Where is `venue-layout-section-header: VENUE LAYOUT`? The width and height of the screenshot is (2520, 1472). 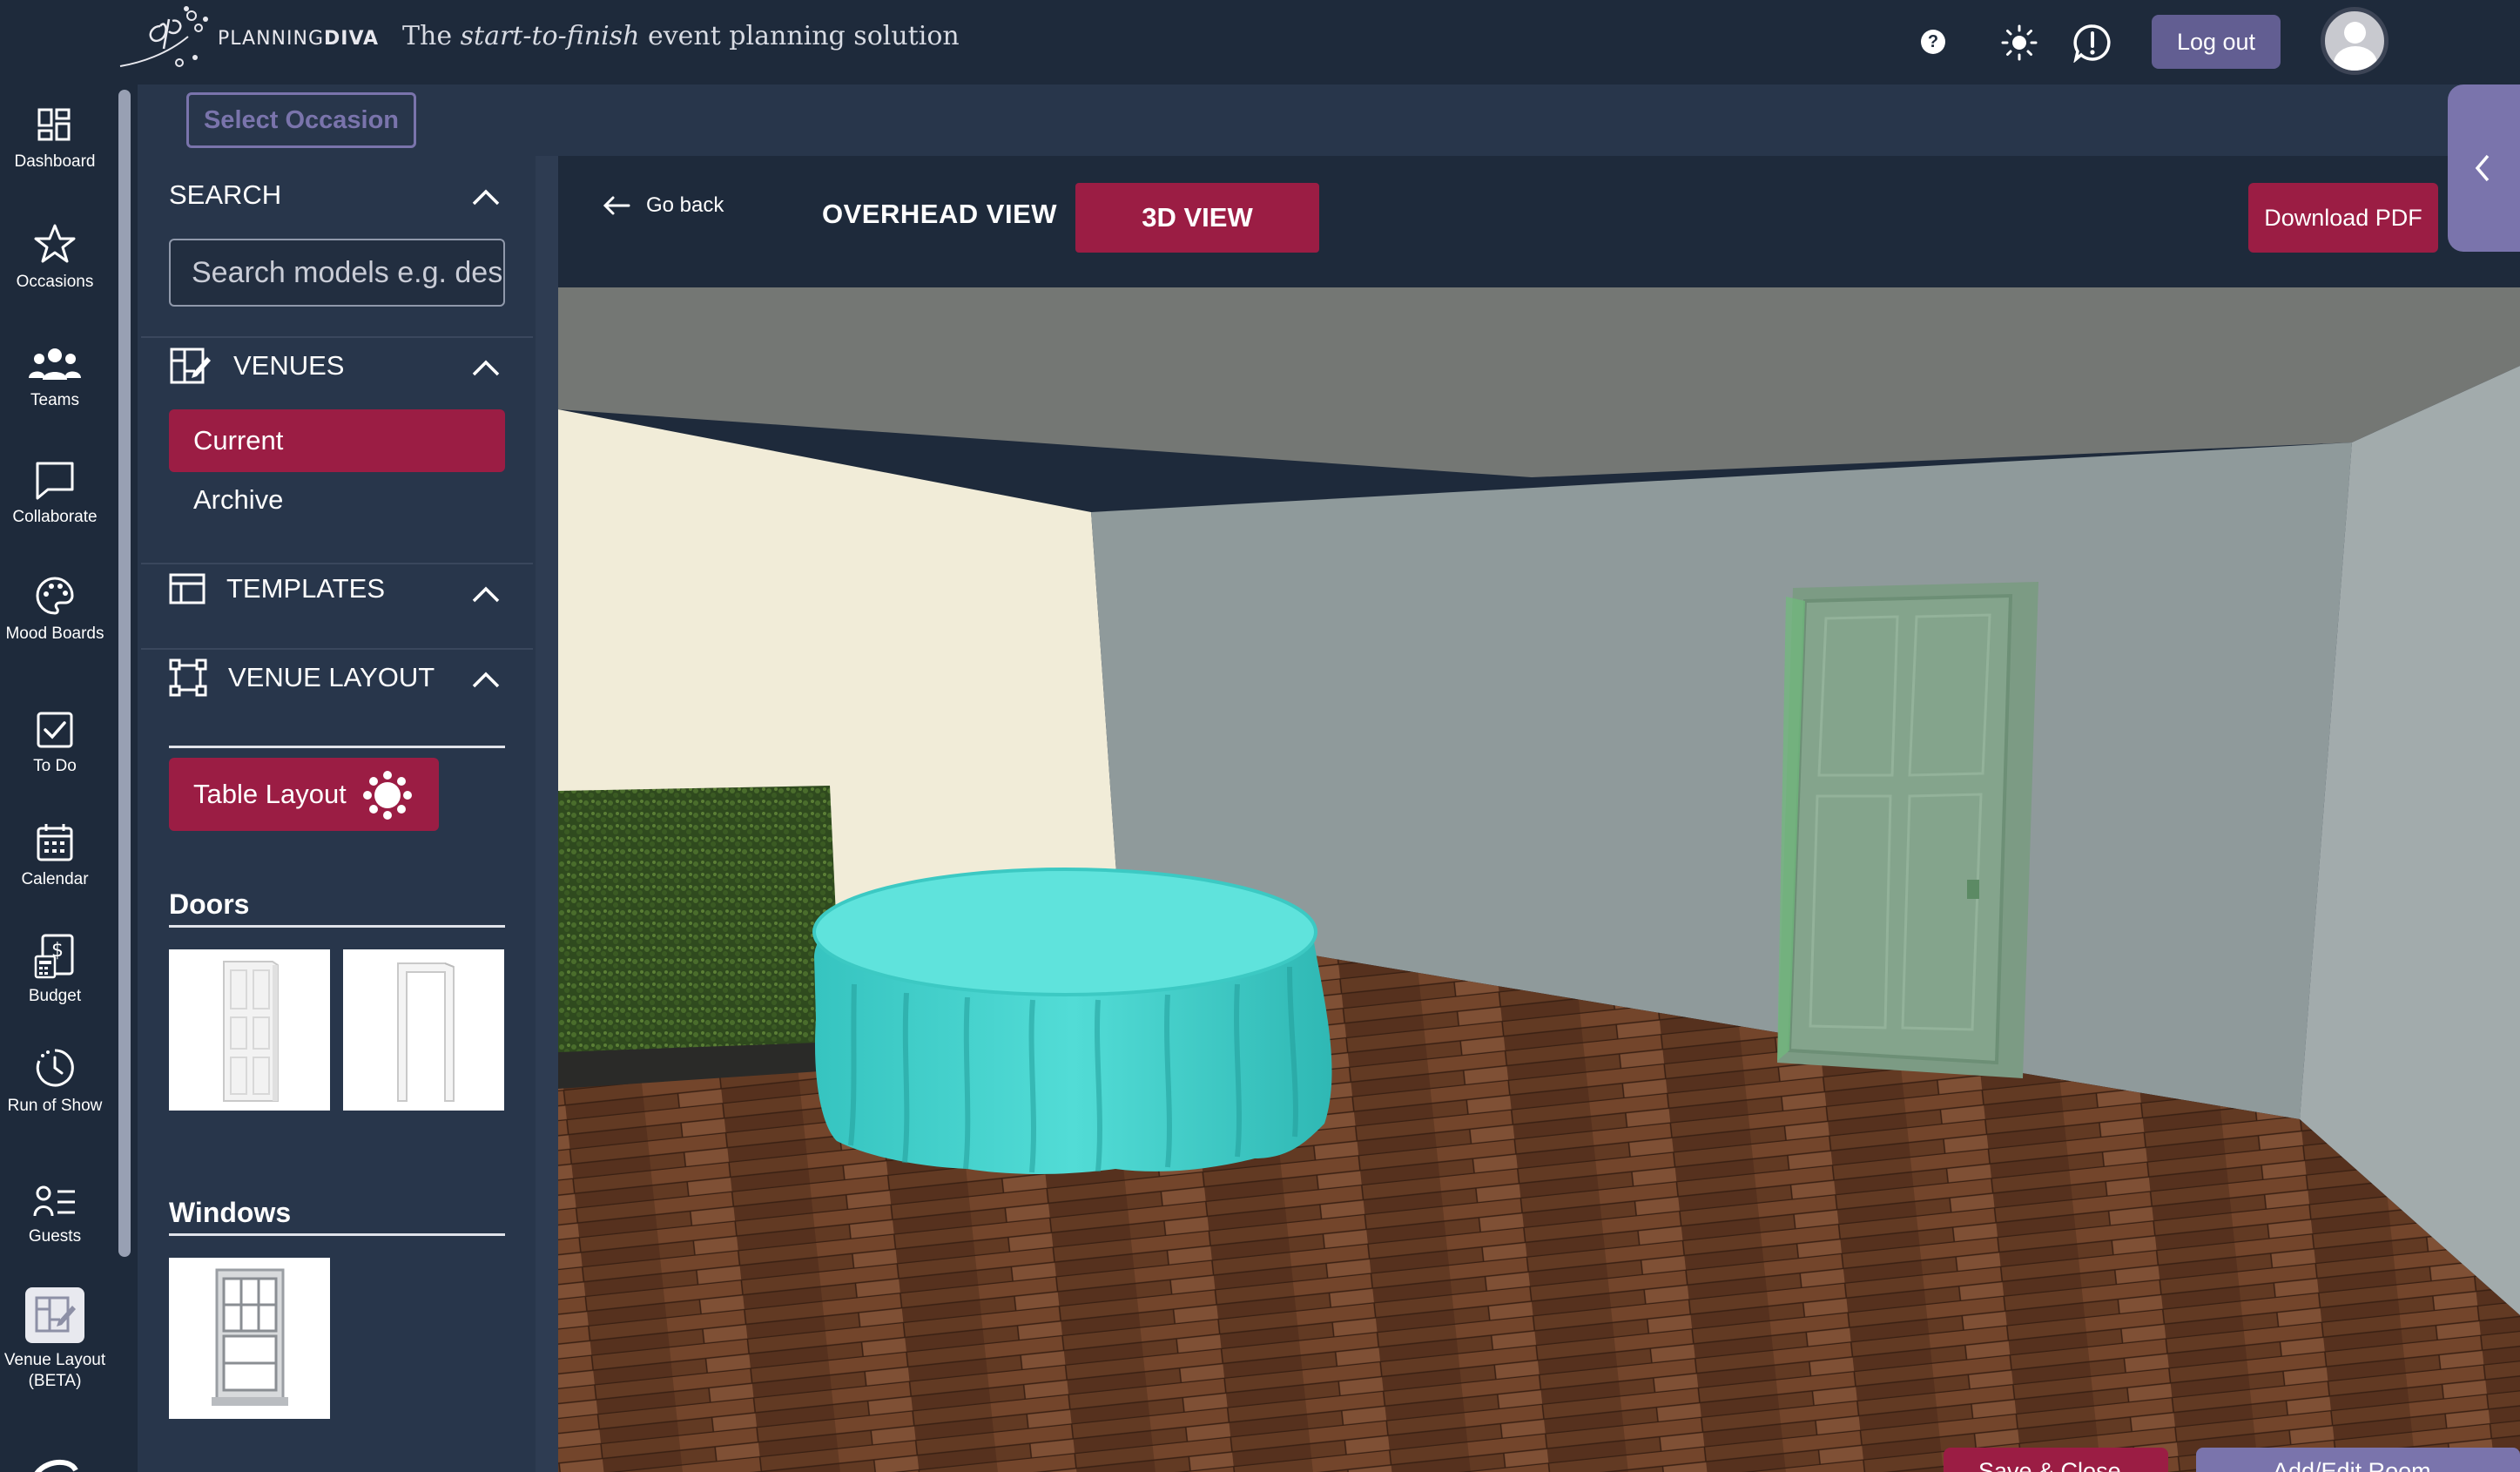 venue-layout-section-header: VENUE LAYOUT is located at coordinates (302, 677).